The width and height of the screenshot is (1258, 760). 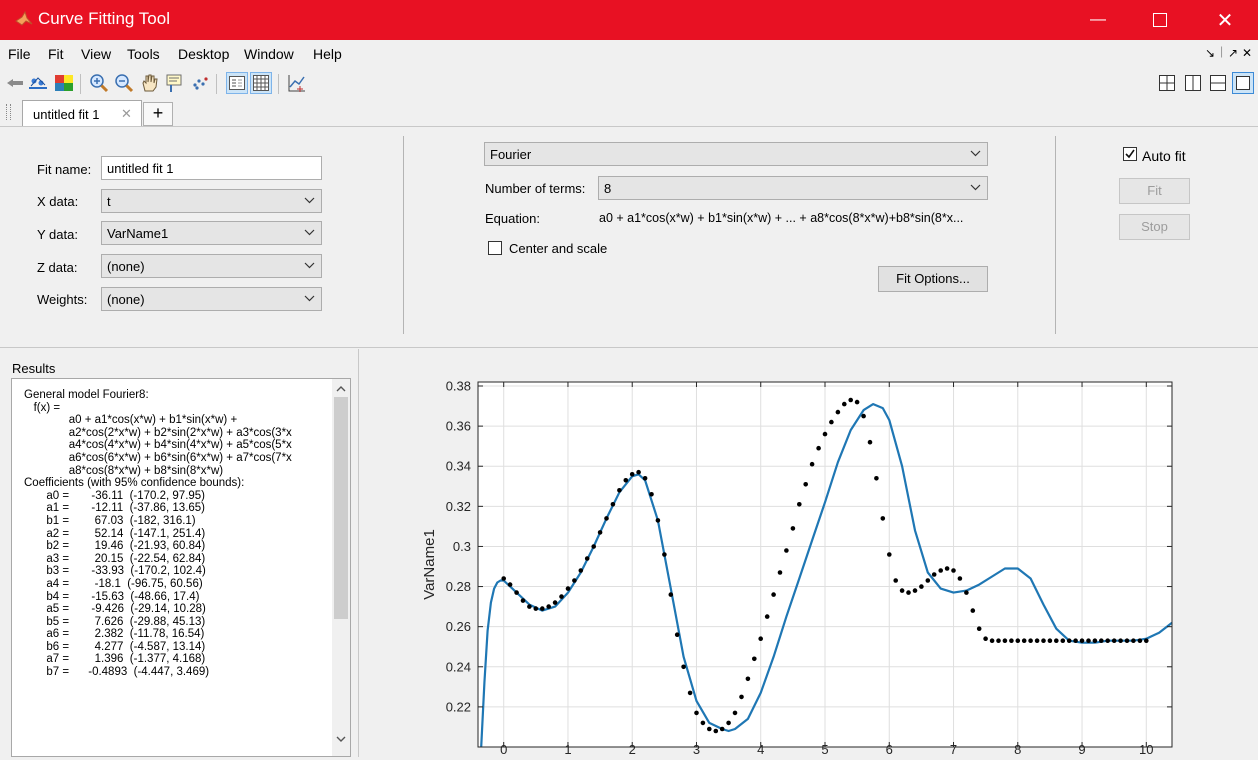 What do you see at coordinates (261, 83) in the screenshot?
I see `grid-toggle-button` at bounding box center [261, 83].